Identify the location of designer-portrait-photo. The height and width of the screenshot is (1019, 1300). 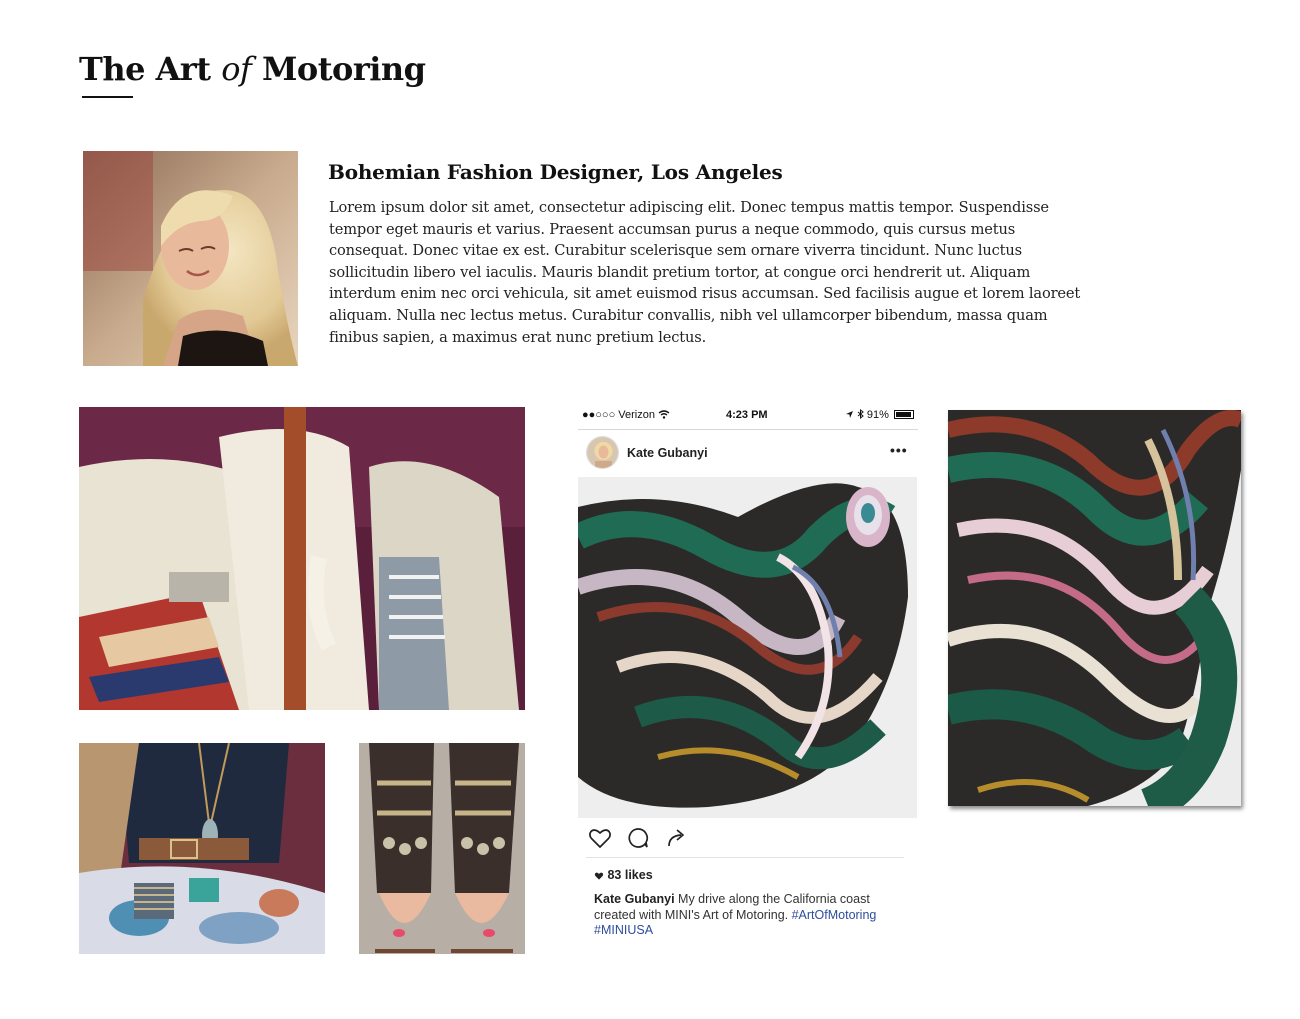
(190, 258).